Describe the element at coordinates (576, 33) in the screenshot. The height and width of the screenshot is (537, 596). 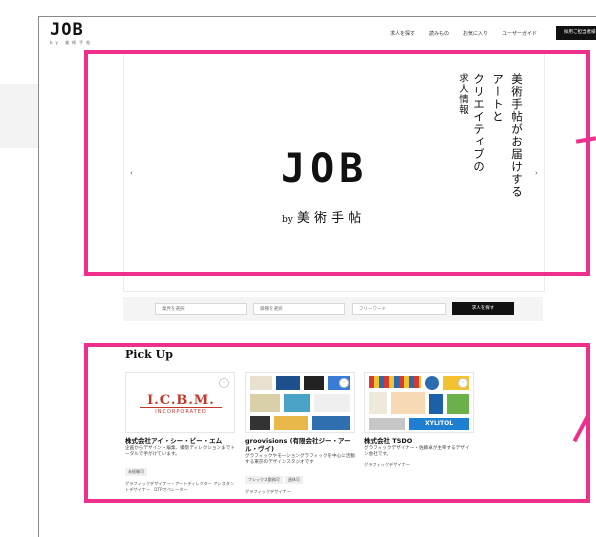
I see `recruiter-button: 採用ご担当者様` at that location.